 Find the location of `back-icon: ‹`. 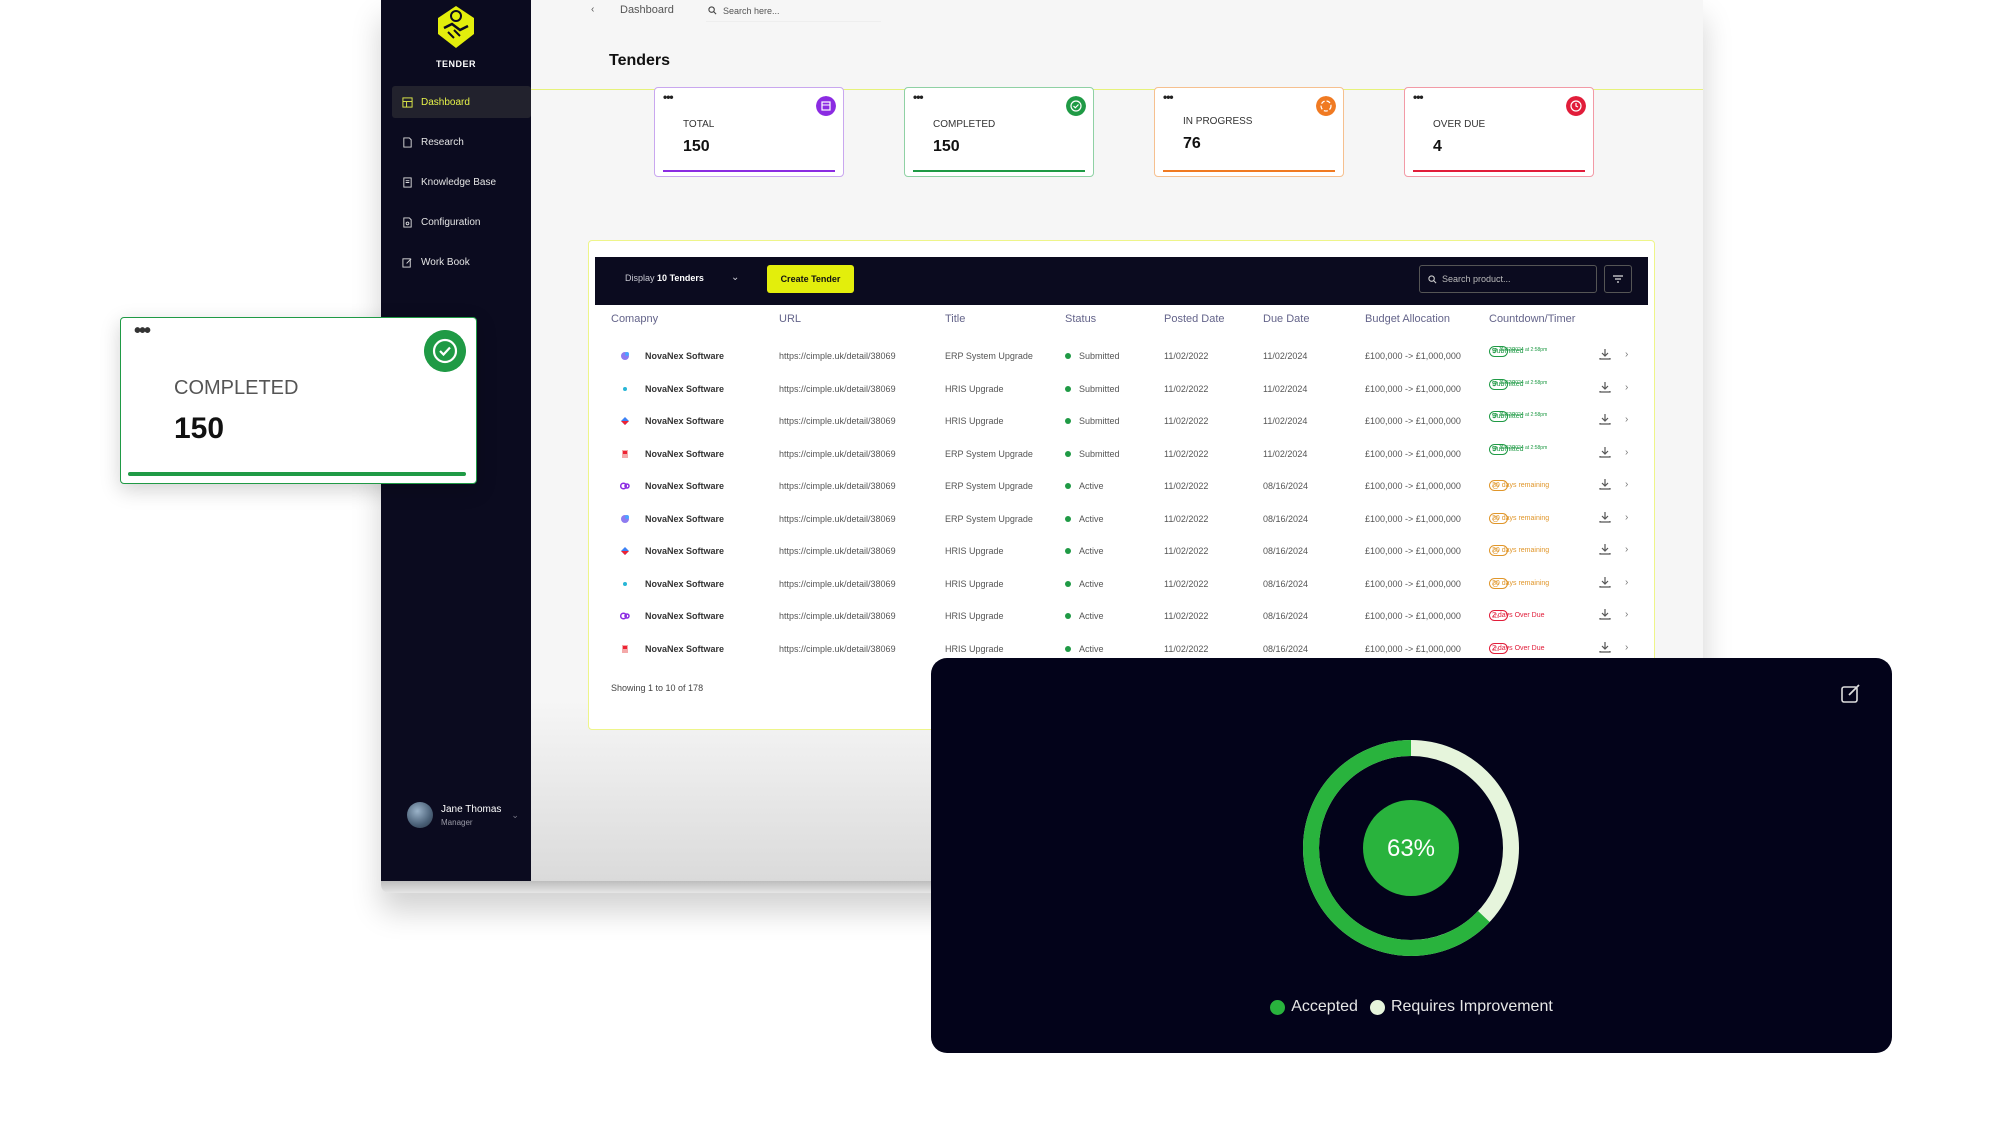

back-icon: ‹ is located at coordinates (592, 9).